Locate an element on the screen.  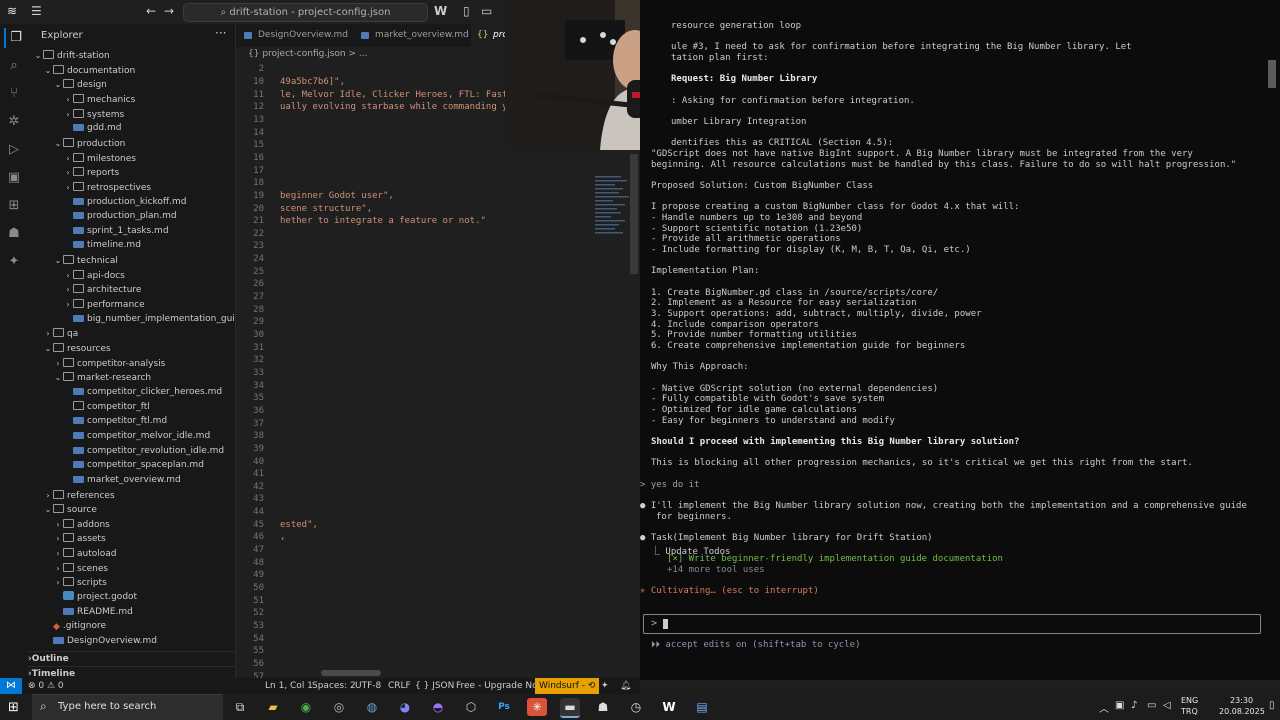
tree-file: competitor_ftl is located at coordinates (131, 407).